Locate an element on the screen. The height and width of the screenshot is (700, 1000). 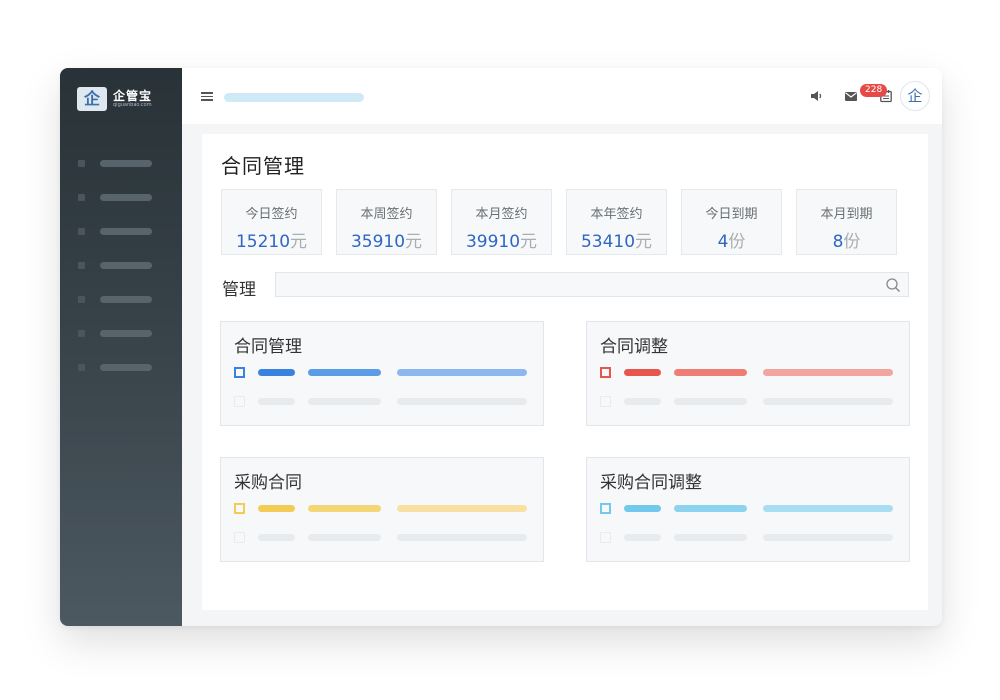
stat-value: 39910 is located at coordinates (493, 242).